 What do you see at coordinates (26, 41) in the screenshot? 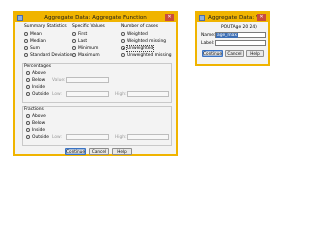
I see `median-radio` at bounding box center [26, 41].